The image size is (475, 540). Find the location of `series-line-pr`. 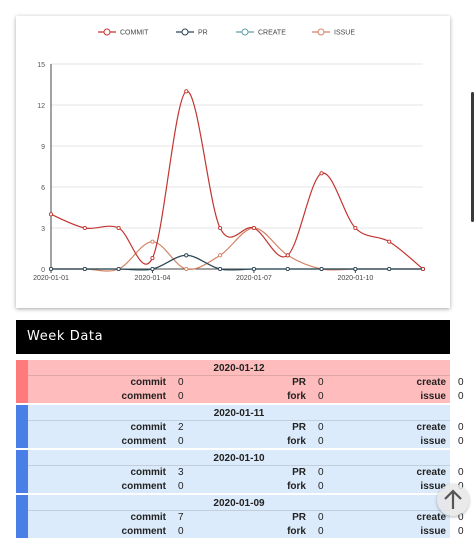

series-line-pr is located at coordinates (237, 262).